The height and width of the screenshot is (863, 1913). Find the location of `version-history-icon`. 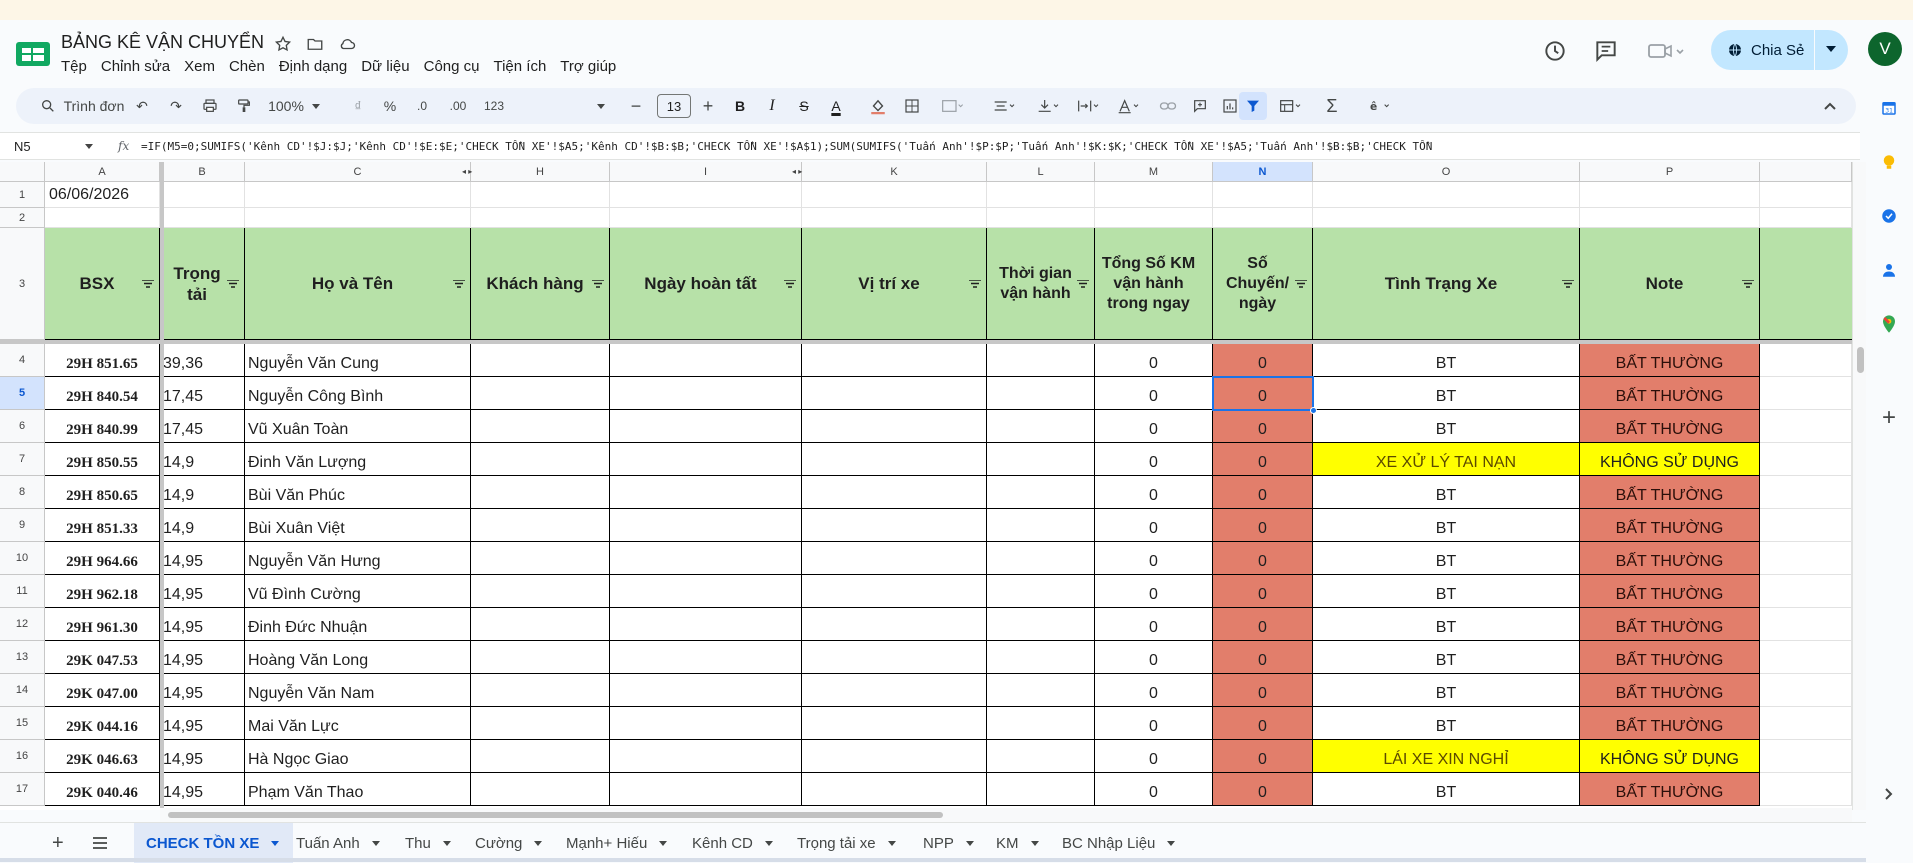

version-history-icon is located at coordinates (1555, 51).